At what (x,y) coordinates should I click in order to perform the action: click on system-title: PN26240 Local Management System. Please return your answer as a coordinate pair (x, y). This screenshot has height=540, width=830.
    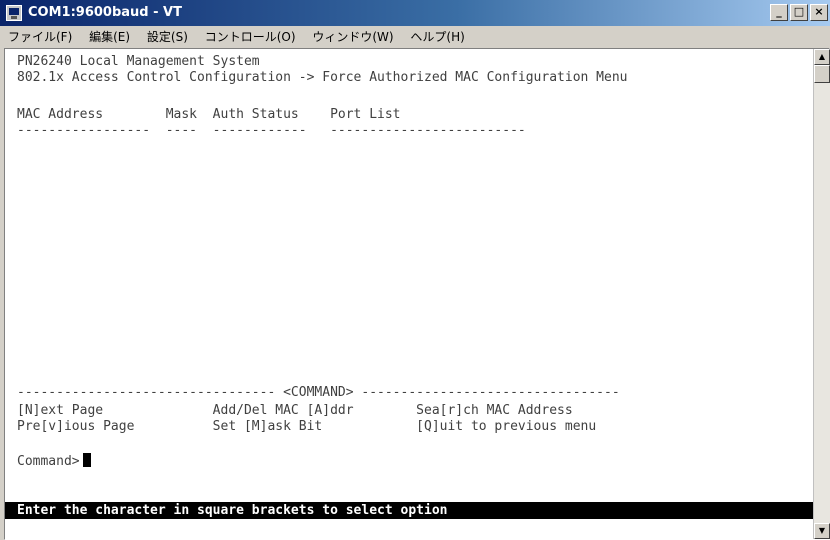
    Looking at the image, I should click on (138, 61).